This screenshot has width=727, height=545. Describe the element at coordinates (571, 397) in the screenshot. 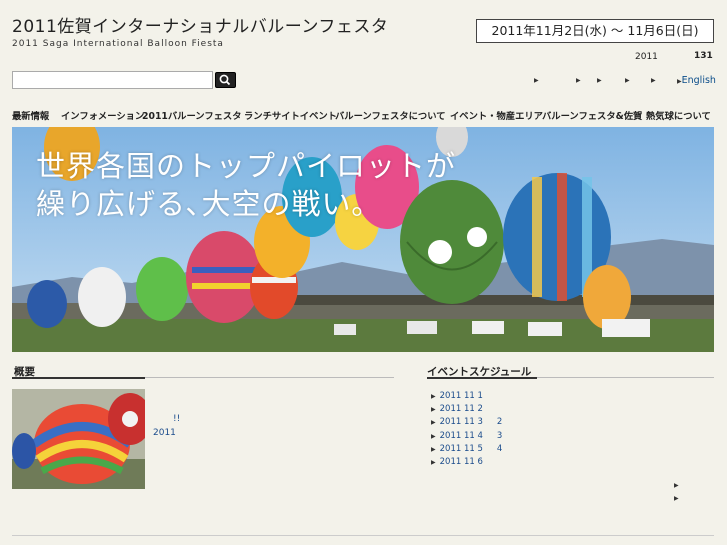

I see `schedule-item: ▶ 2011 11 1` at that location.